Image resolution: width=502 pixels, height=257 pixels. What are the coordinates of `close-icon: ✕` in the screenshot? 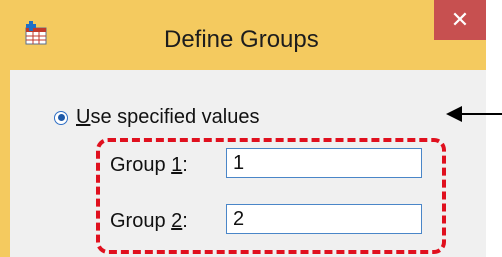 It's located at (460, 19).